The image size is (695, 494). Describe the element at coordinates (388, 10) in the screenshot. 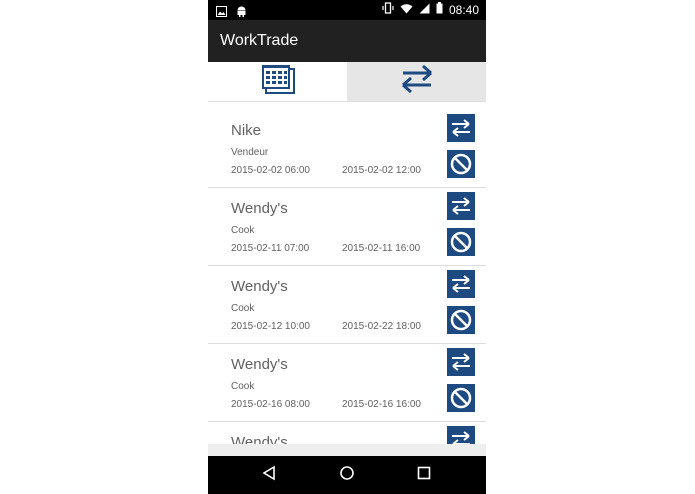

I see `vibrate-icon` at that location.